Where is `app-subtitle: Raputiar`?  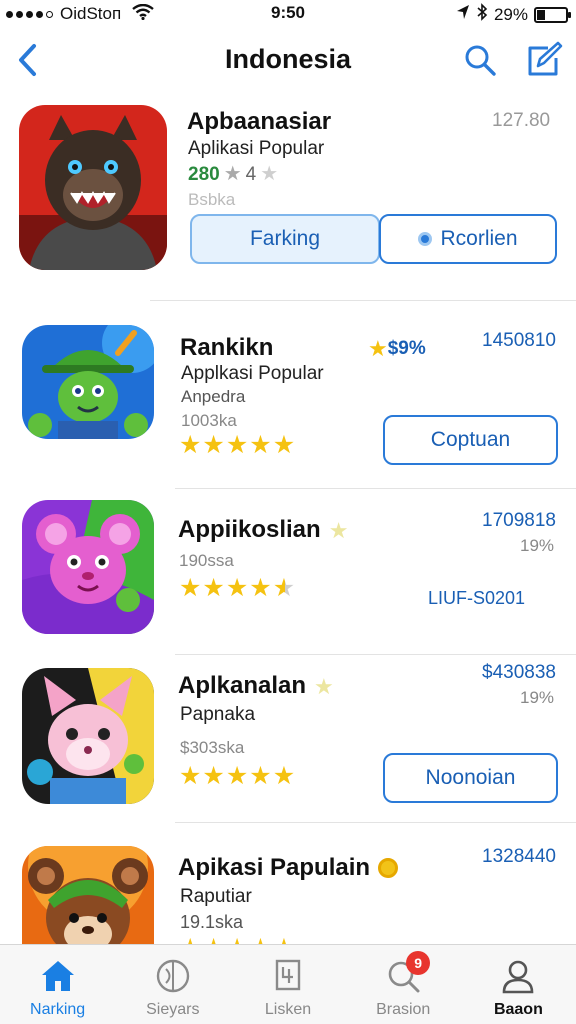 app-subtitle: Raputiar is located at coordinates (216, 896).